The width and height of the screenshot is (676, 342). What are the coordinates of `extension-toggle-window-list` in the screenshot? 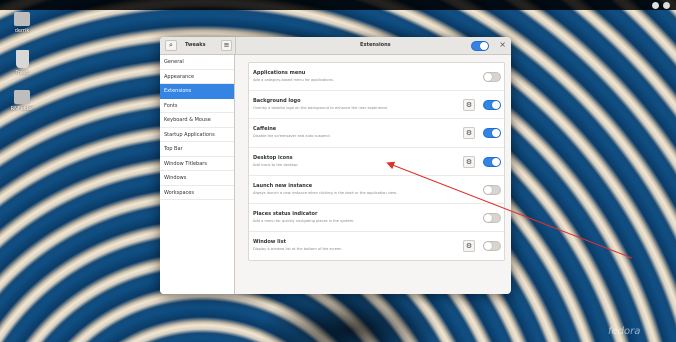 It's located at (492, 246).